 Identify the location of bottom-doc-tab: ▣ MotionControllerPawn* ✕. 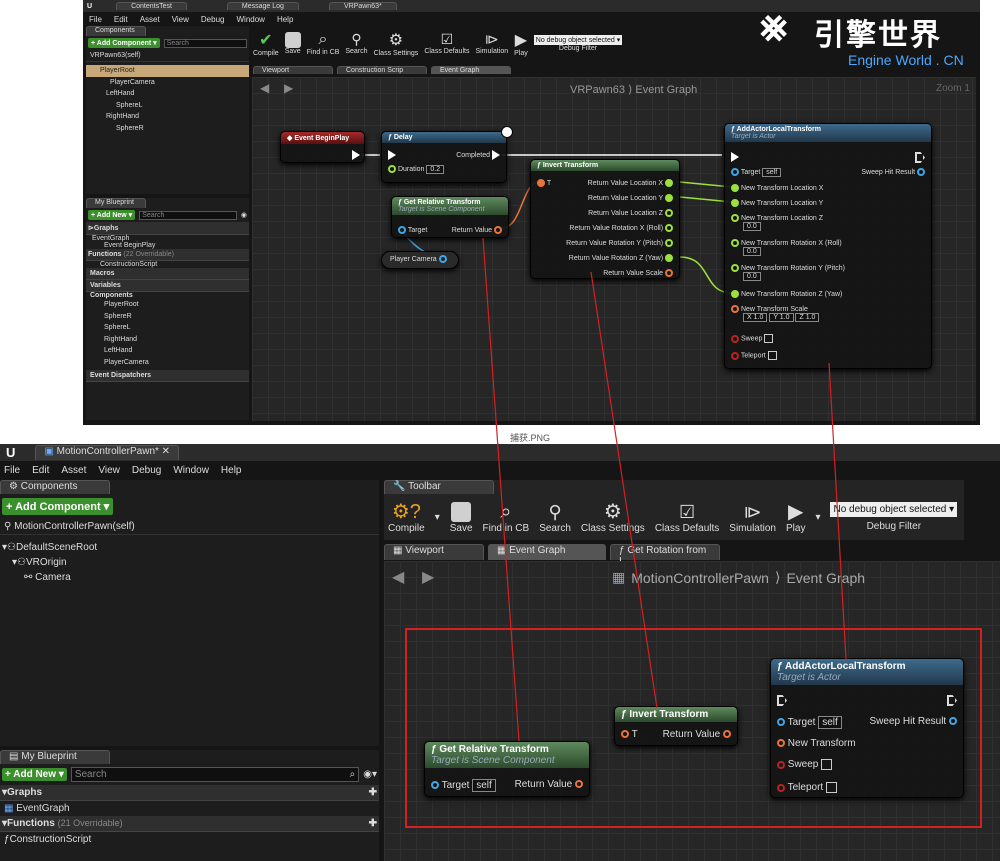
(107, 452).